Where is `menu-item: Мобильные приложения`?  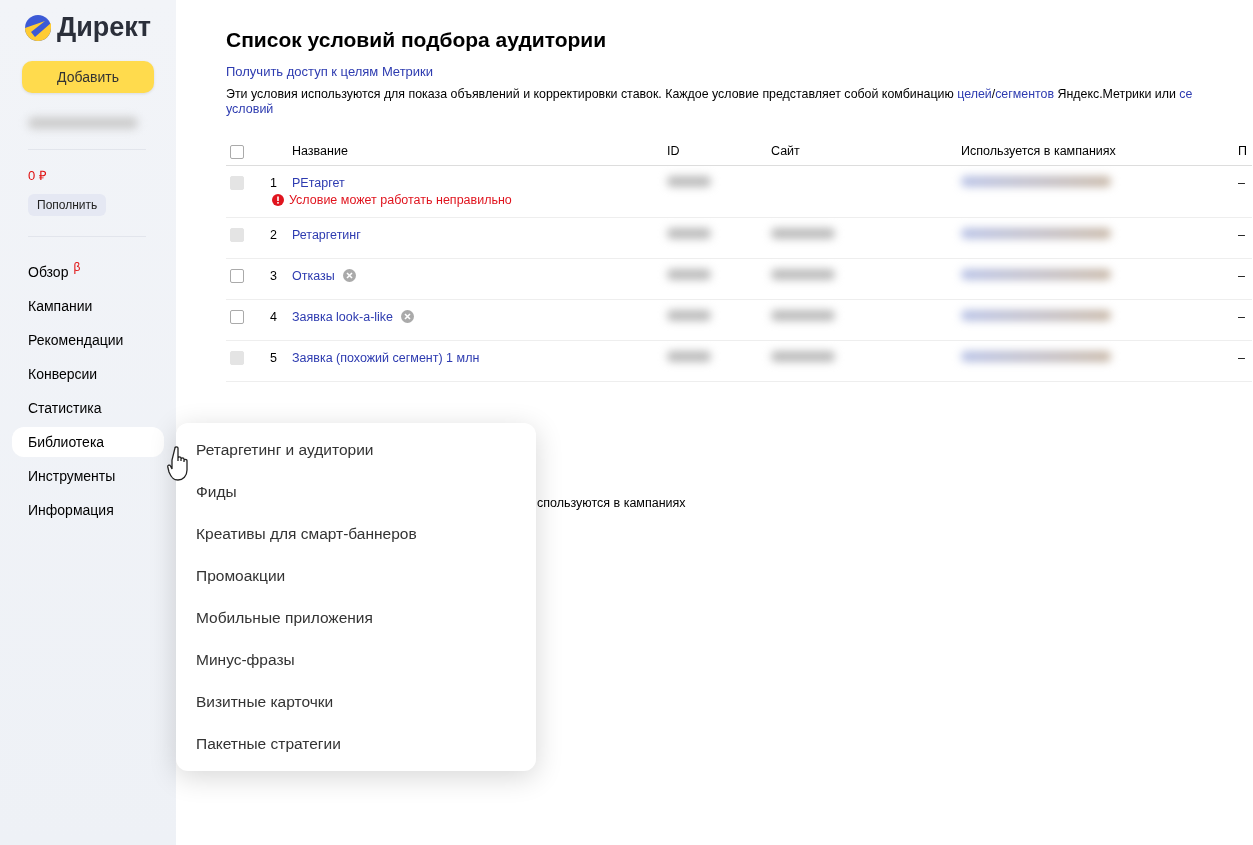
menu-item: Мобильные приложения is located at coordinates (356, 618).